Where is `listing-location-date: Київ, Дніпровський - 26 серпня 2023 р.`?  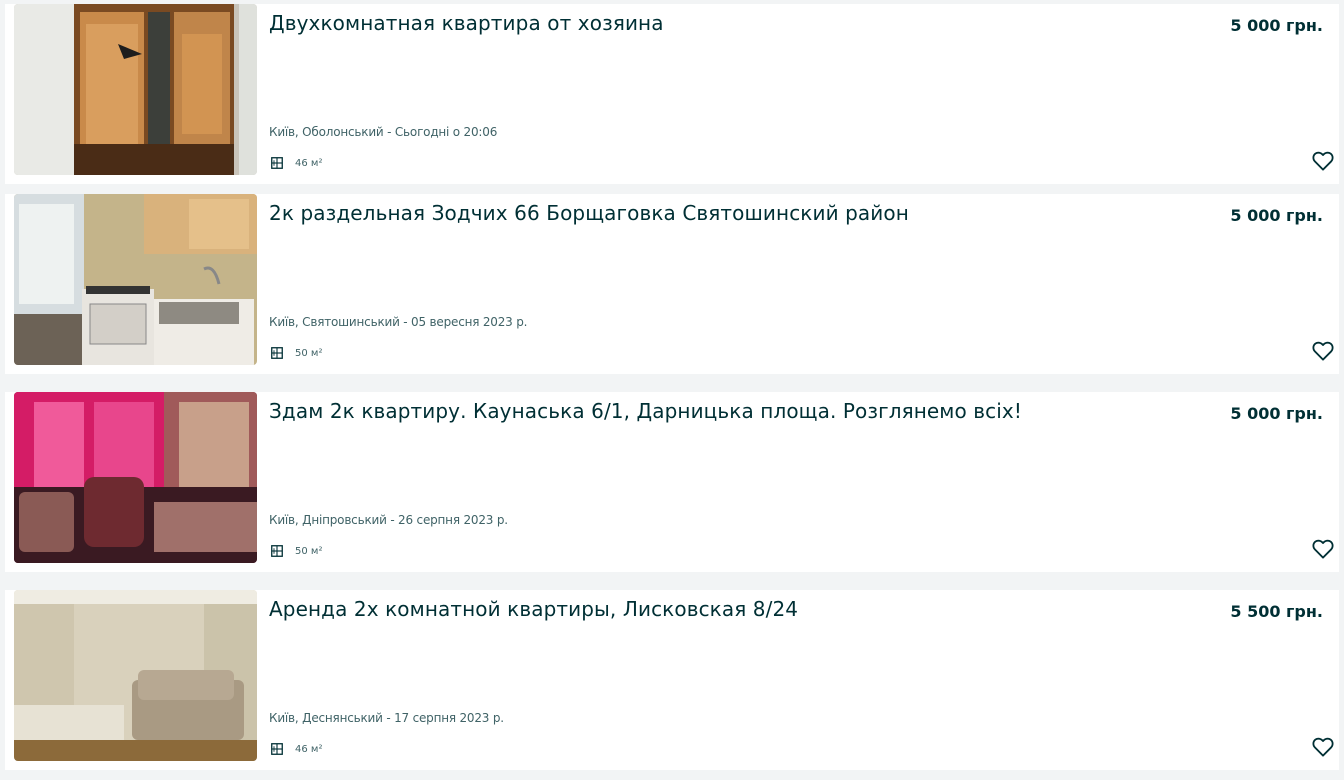 listing-location-date: Київ, Дніпровський - 26 серпня 2023 р. is located at coordinates (388, 520).